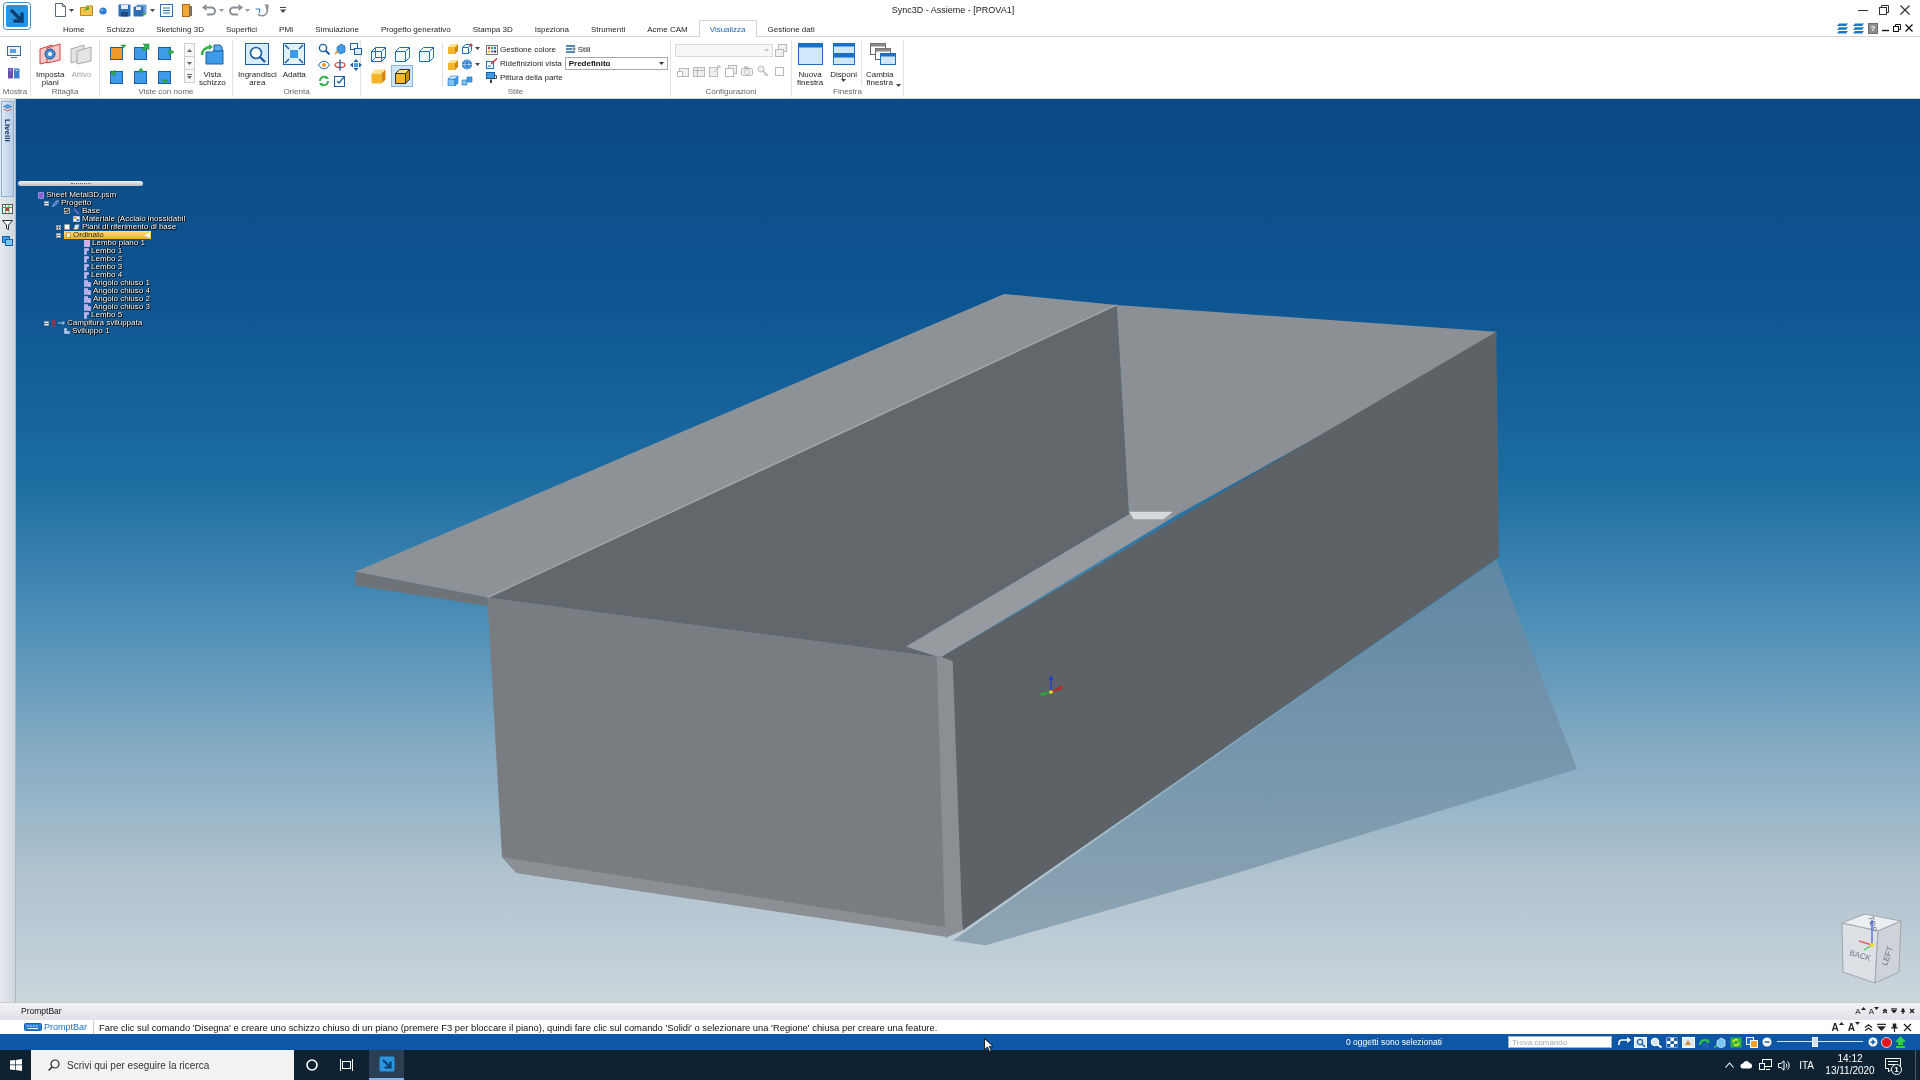  What do you see at coordinates (58, 227) in the screenshot?
I see `expand-icon` at bounding box center [58, 227].